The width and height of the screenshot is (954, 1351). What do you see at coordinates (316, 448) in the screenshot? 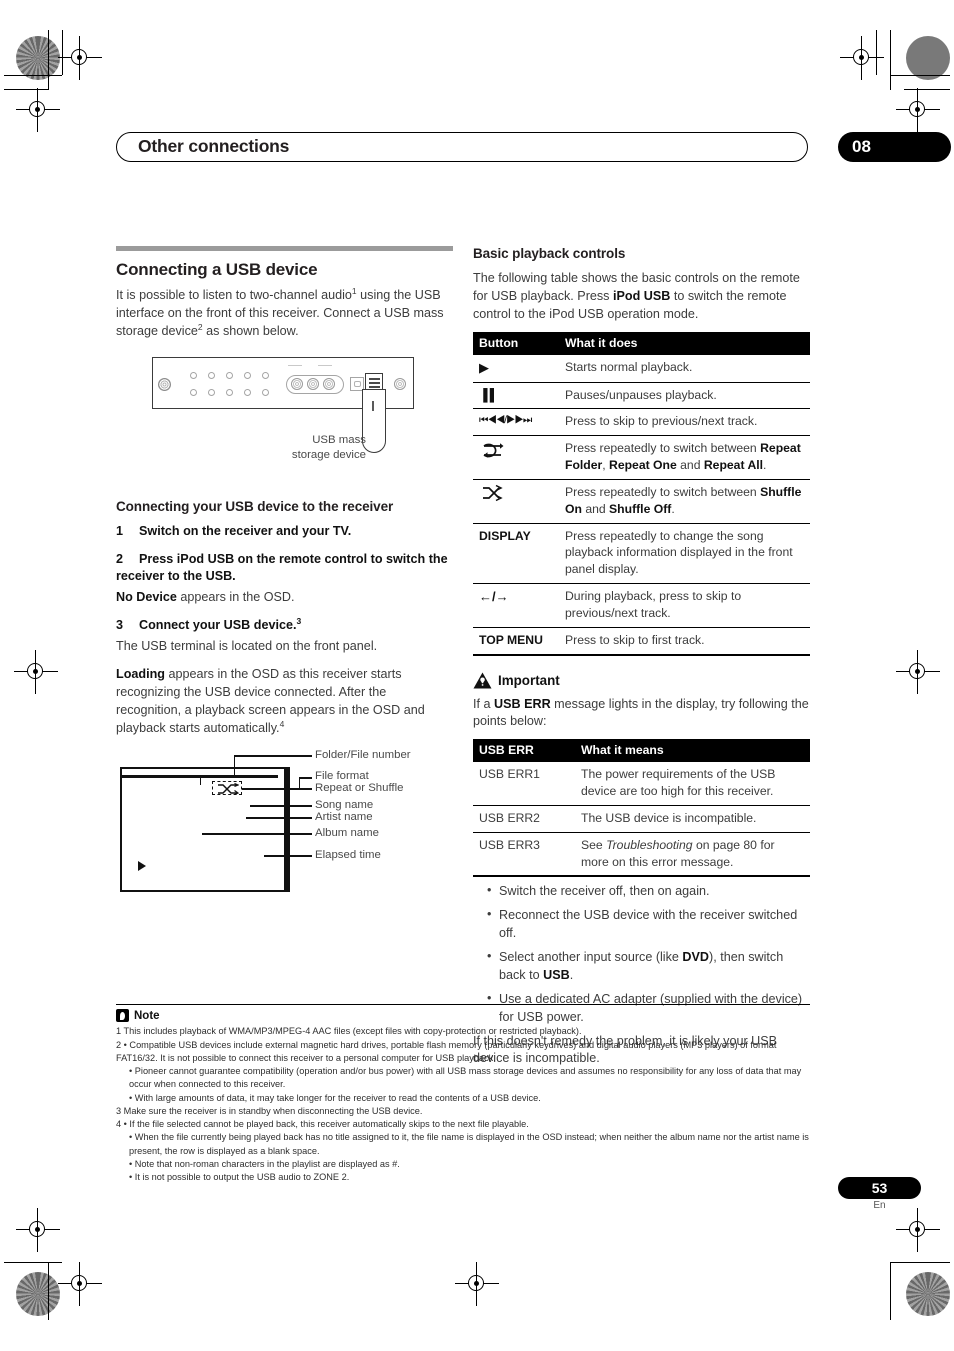
I see `figure-caption-usb-mass-storage: USB mass storage device` at bounding box center [316, 448].